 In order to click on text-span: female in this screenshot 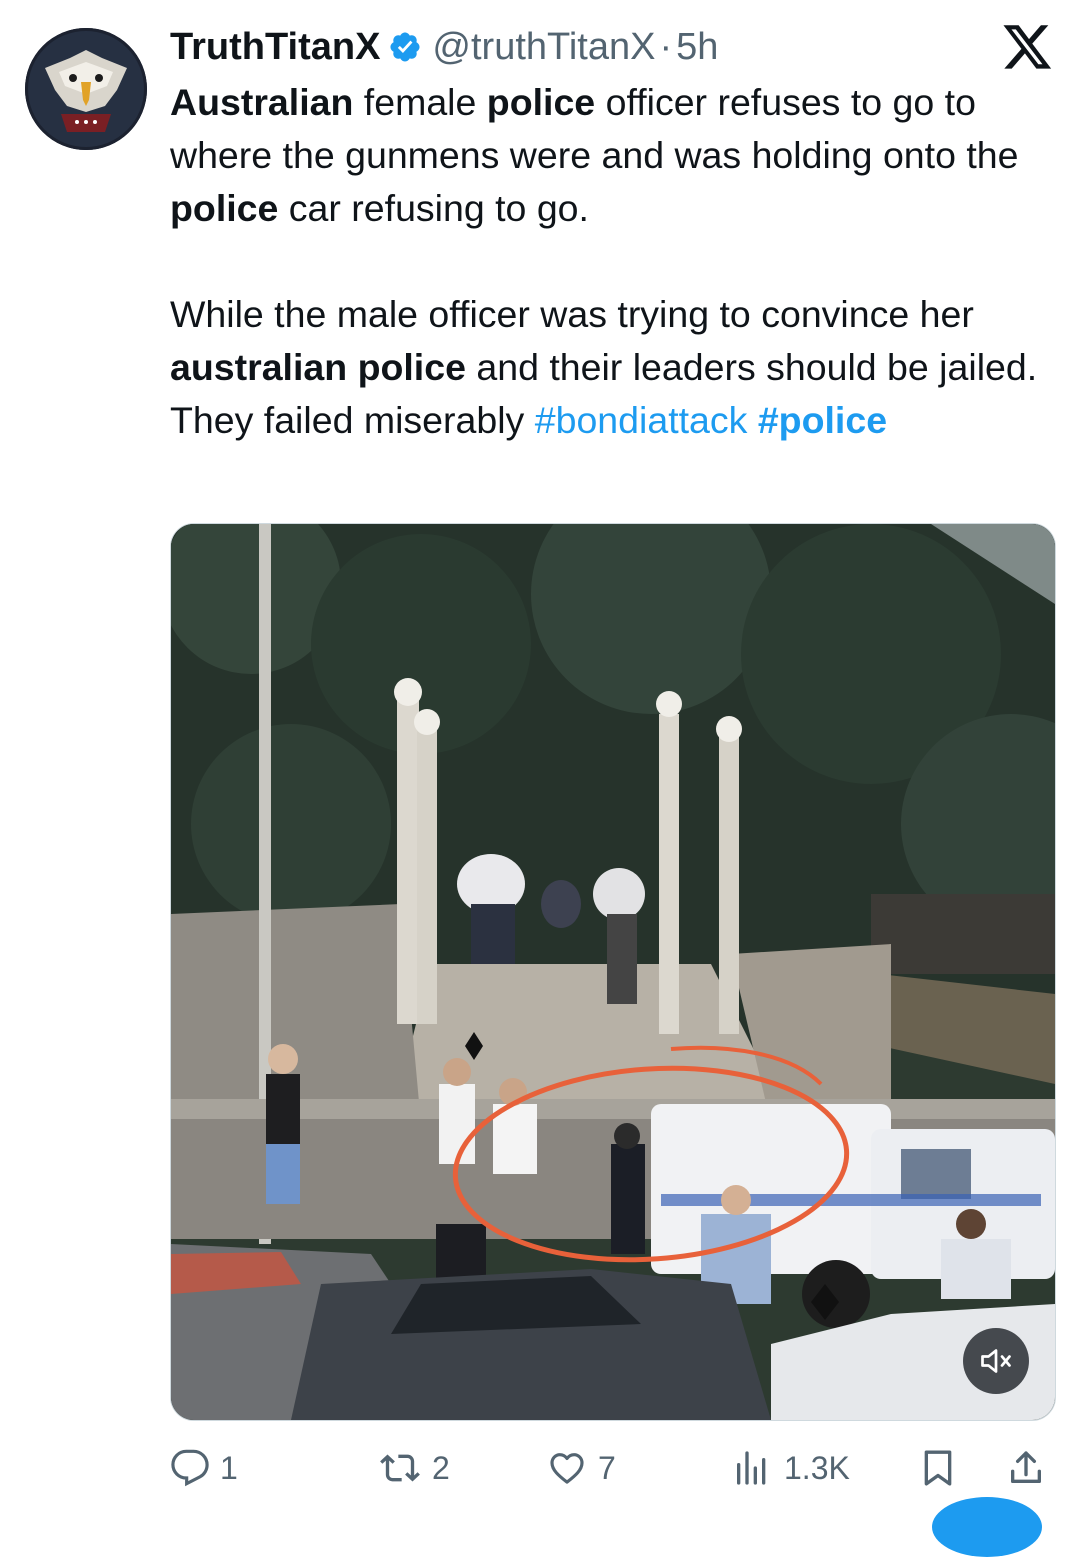, I will do `click(420, 102)`.